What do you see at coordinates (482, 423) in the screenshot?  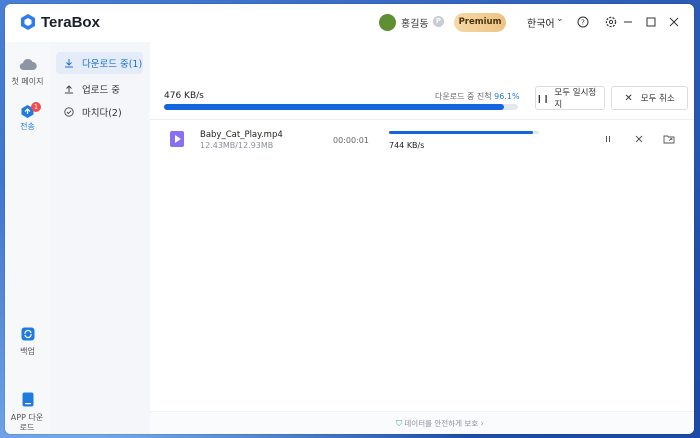 I see `chevron-right-icon: ›` at bounding box center [482, 423].